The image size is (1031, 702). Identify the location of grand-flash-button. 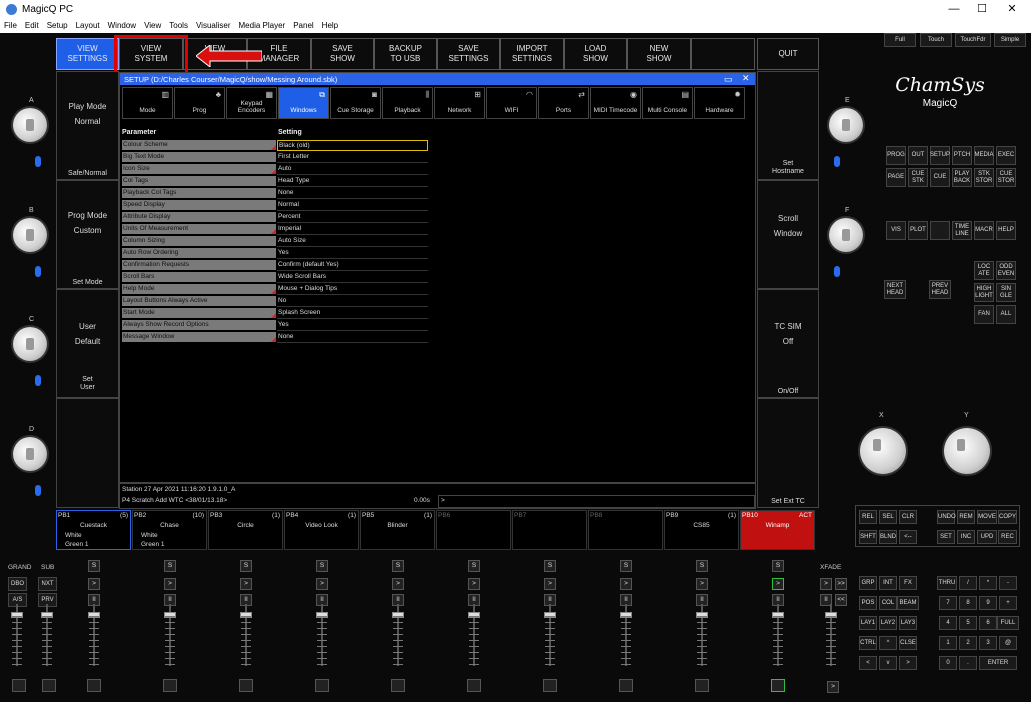
(19, 685).